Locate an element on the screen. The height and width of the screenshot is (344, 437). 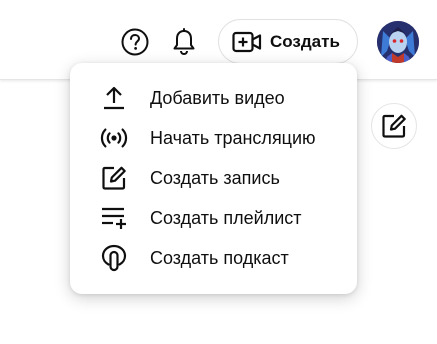
notifications-button is located at coordinates (184, 42).